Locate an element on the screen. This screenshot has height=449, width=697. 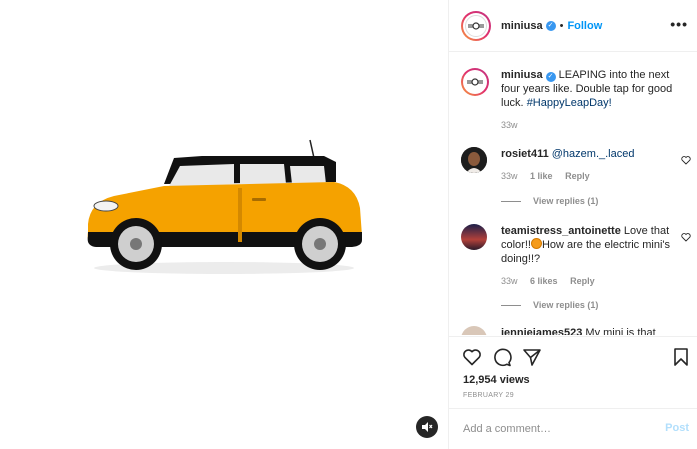
mute-button is located at coordinates (427, 427).